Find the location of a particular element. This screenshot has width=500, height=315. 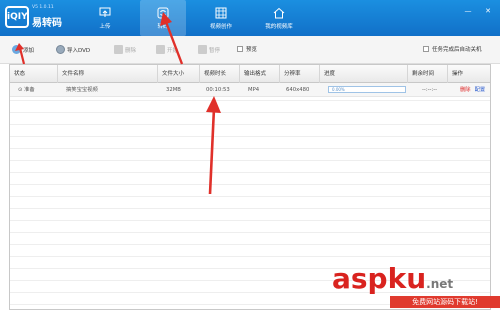

preview-label: 预览 is located at coordinates (252, 50).